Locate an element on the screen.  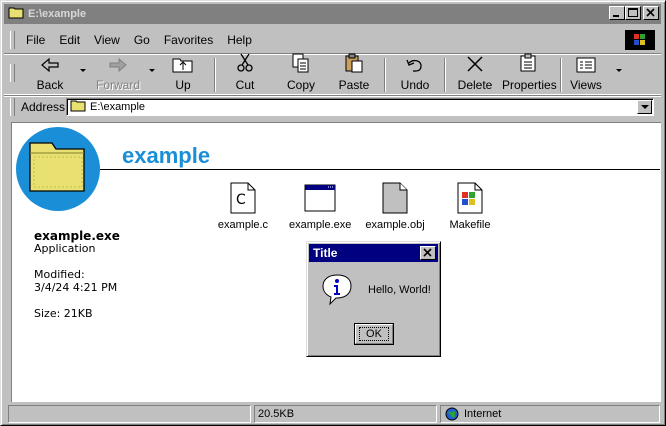
properties-button: Properties is located at coordinates (529, 72).